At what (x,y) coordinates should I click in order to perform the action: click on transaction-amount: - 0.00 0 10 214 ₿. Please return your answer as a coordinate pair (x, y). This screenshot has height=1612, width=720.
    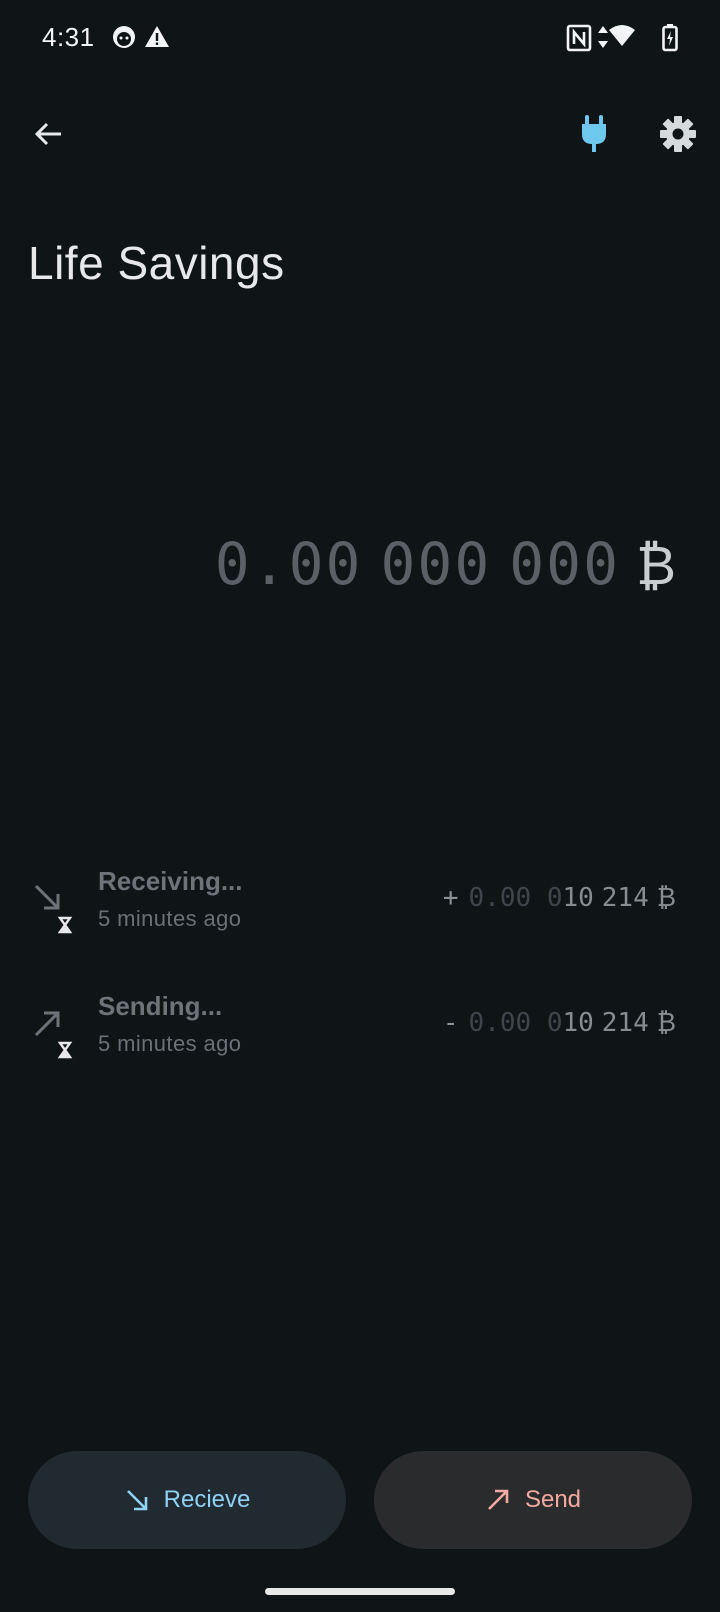
    Looking at the image, I should click on (559, 1022).